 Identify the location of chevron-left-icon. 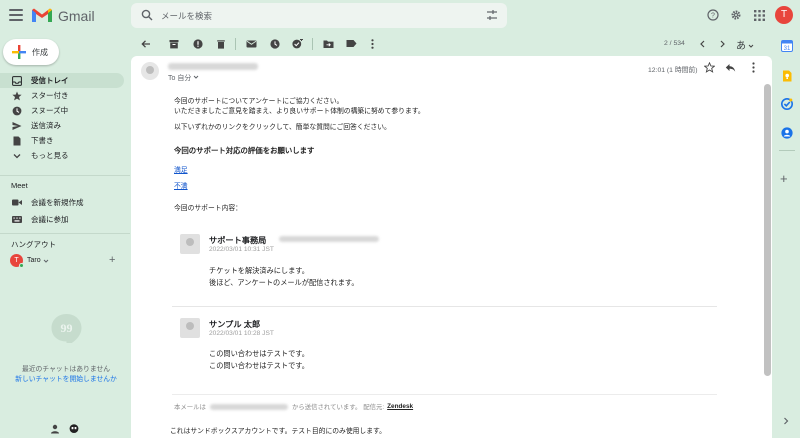
(702, 43).